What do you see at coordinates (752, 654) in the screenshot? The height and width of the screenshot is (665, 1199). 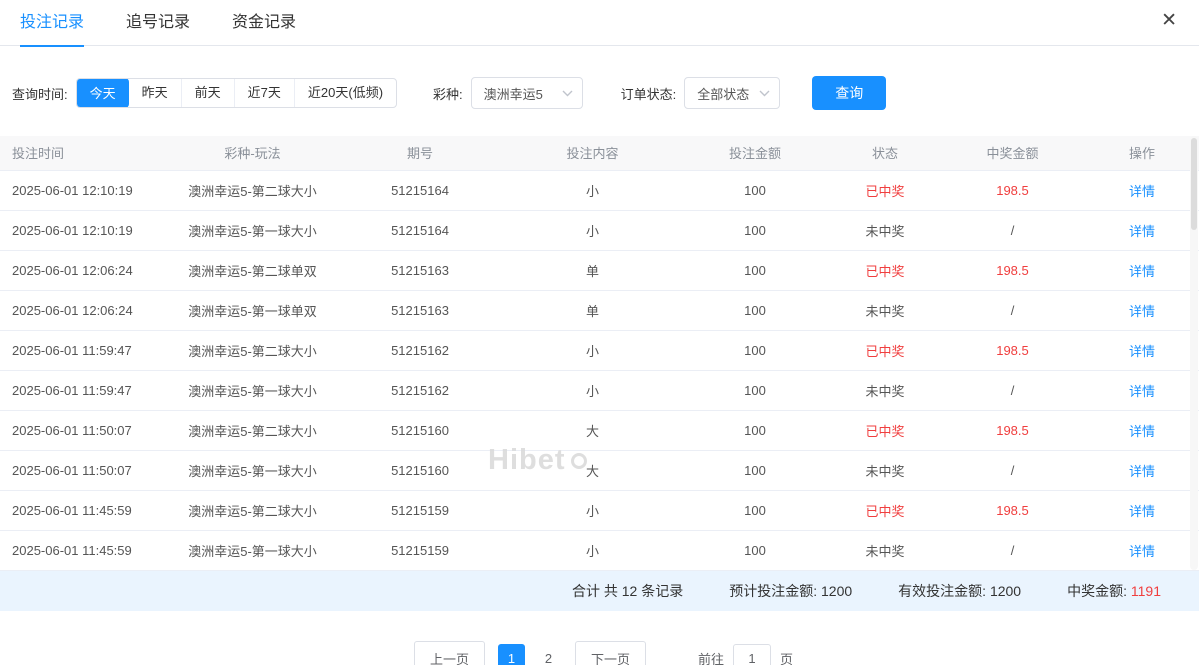 I see `goto-page-input` at bounding box center [752, 654].